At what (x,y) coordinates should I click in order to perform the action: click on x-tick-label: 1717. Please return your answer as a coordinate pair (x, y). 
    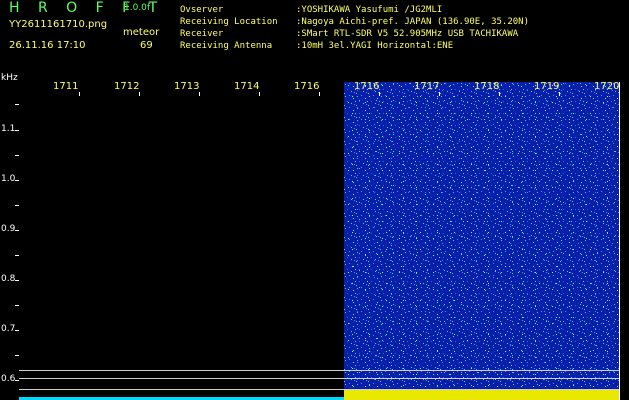
    Looking at the image, I should click on (427, 86).